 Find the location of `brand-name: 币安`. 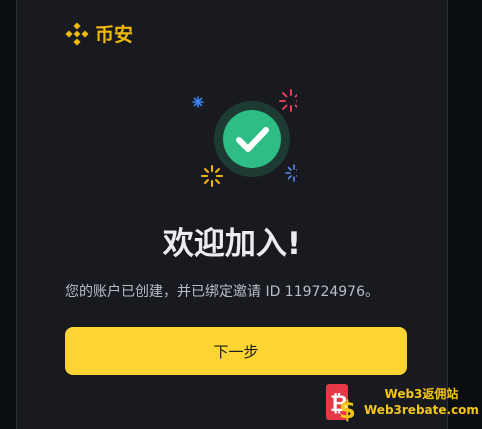

brand-name: 币安 is located at coordinates (114, 35).